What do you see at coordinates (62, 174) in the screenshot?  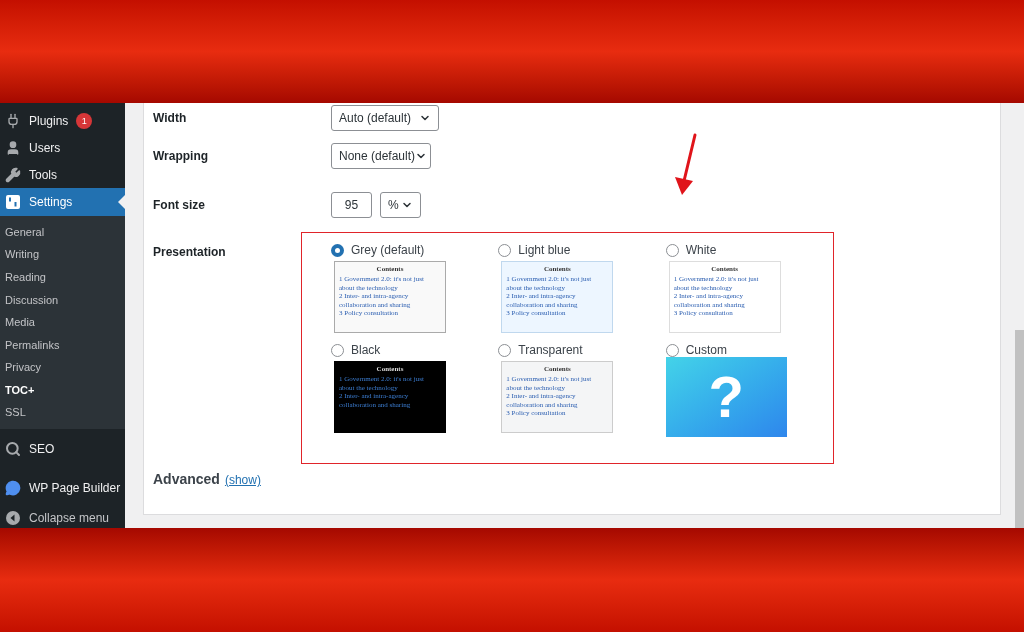 I see `menu-item: Tools` at bounding box center [62, 174].